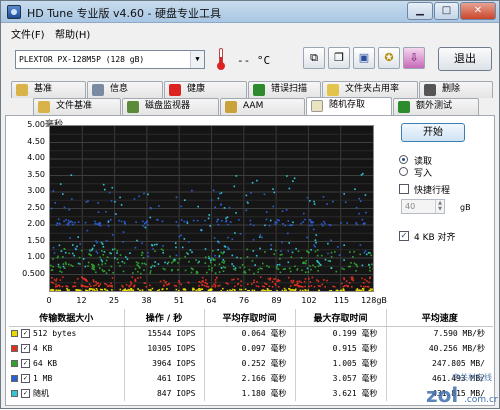 Image resolution: width=500 pixels, height=410 pixels. Describe the element at coordinates (465, 59) in the screenshot. I see `exit-button: 退出` at that location.